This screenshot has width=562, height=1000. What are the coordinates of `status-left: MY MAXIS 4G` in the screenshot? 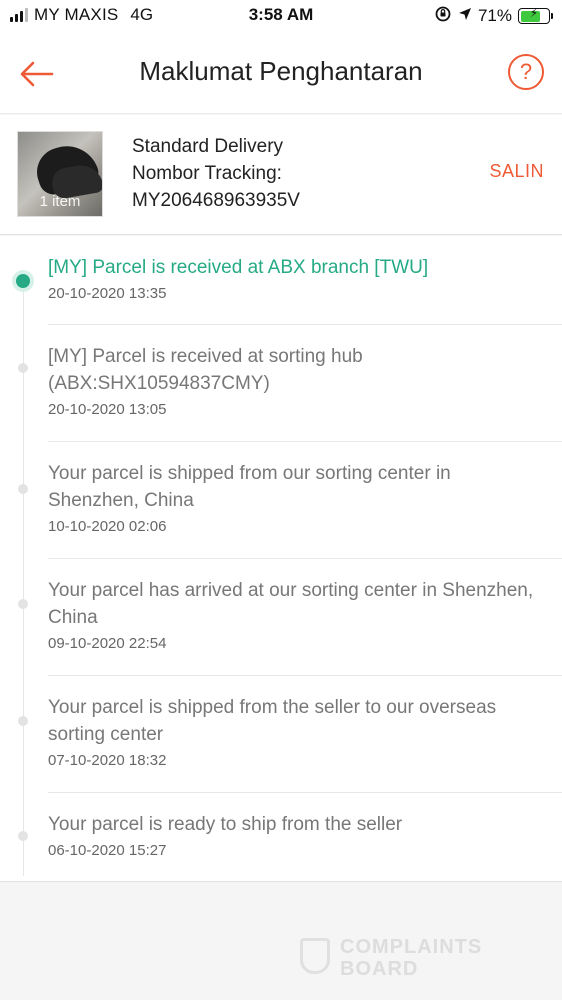 It's located at (81, 15).